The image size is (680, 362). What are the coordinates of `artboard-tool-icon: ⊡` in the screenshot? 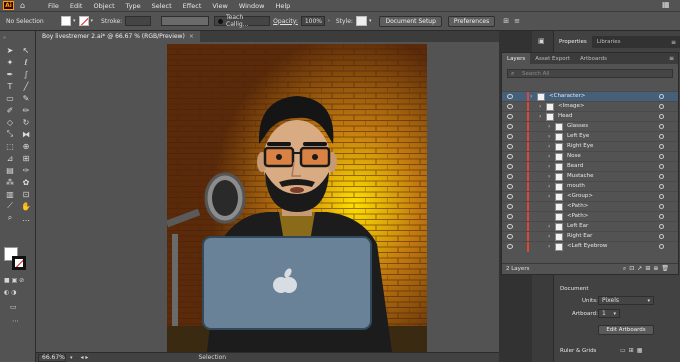 It's located at (26, 194).